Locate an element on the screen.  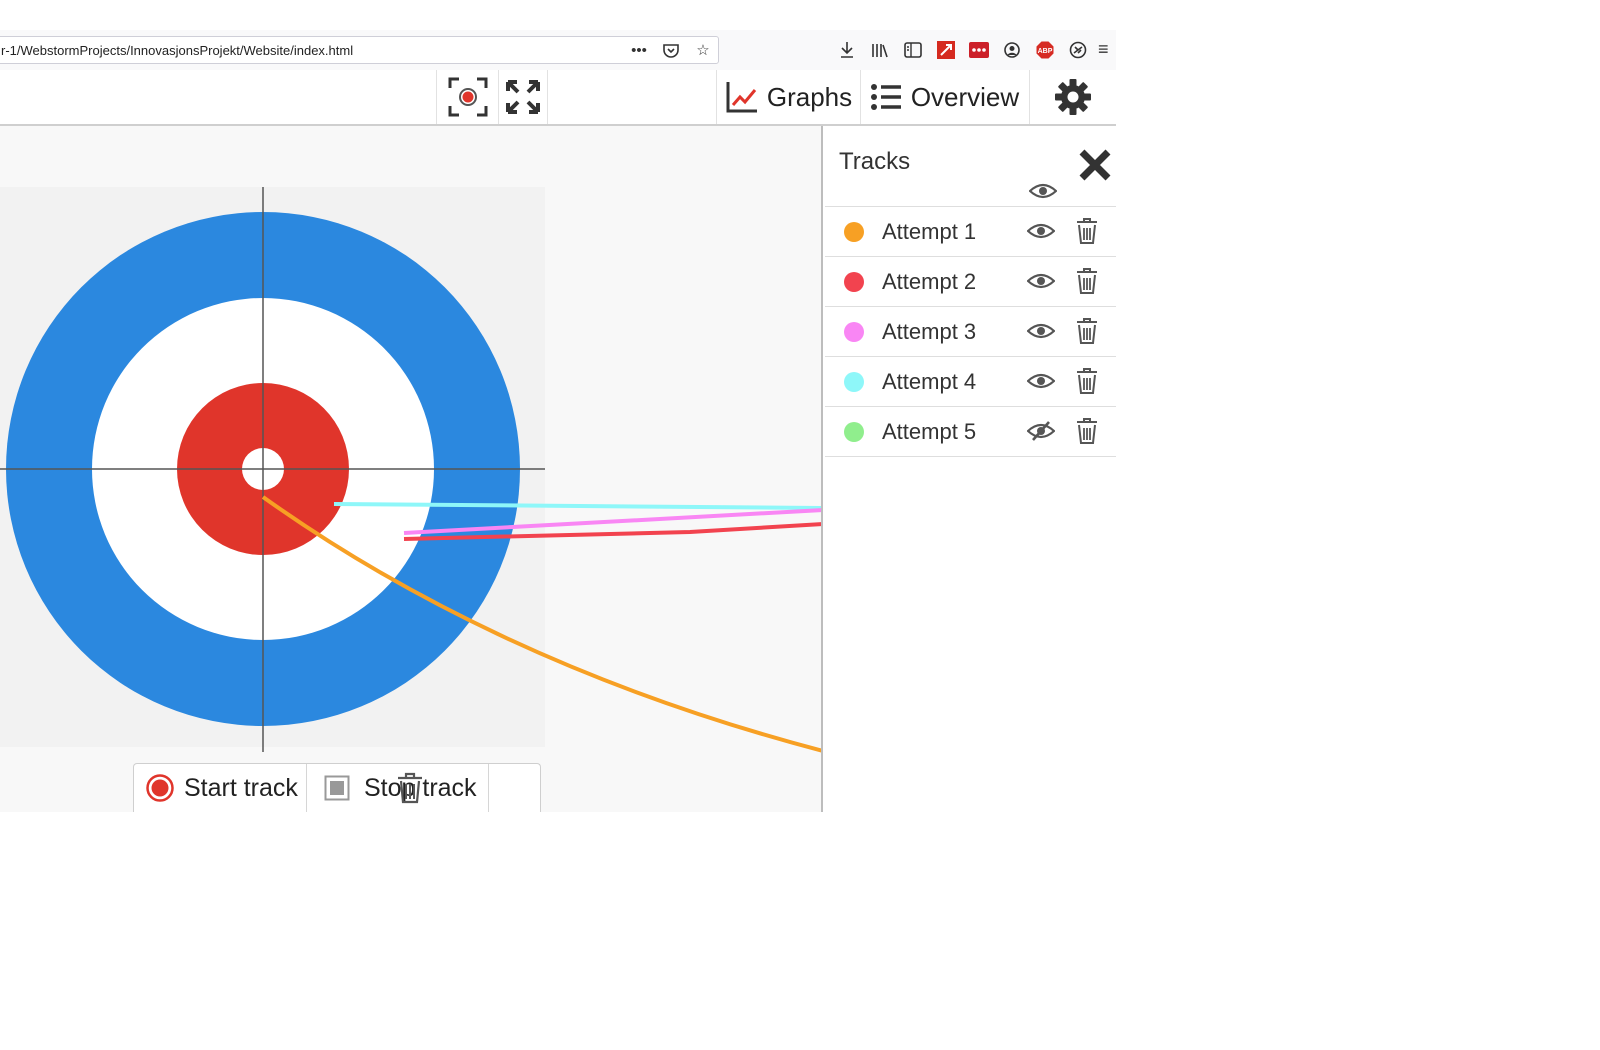
hamburger-menu-icon: ≡ is located at coordinates (1103, 49).